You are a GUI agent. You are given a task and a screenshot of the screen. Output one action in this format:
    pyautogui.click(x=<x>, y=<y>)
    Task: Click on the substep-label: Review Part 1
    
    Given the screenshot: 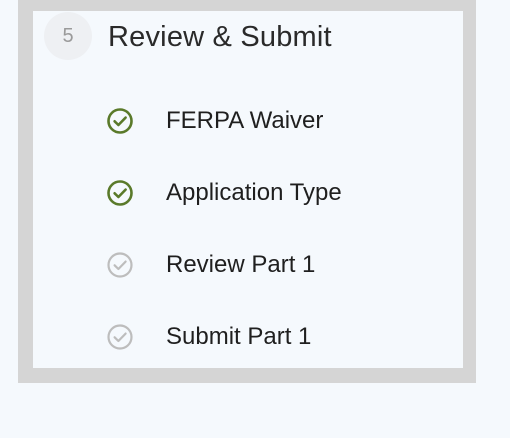 What is the action you would take?
    pyautogui.click(x=241, y=264)
    